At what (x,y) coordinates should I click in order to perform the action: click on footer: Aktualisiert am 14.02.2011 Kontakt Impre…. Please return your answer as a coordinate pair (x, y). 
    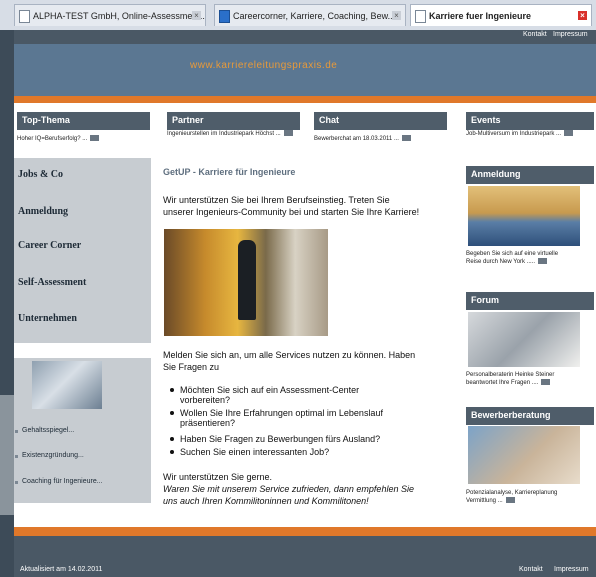
    Looking at the image, I should click on (305, 556).